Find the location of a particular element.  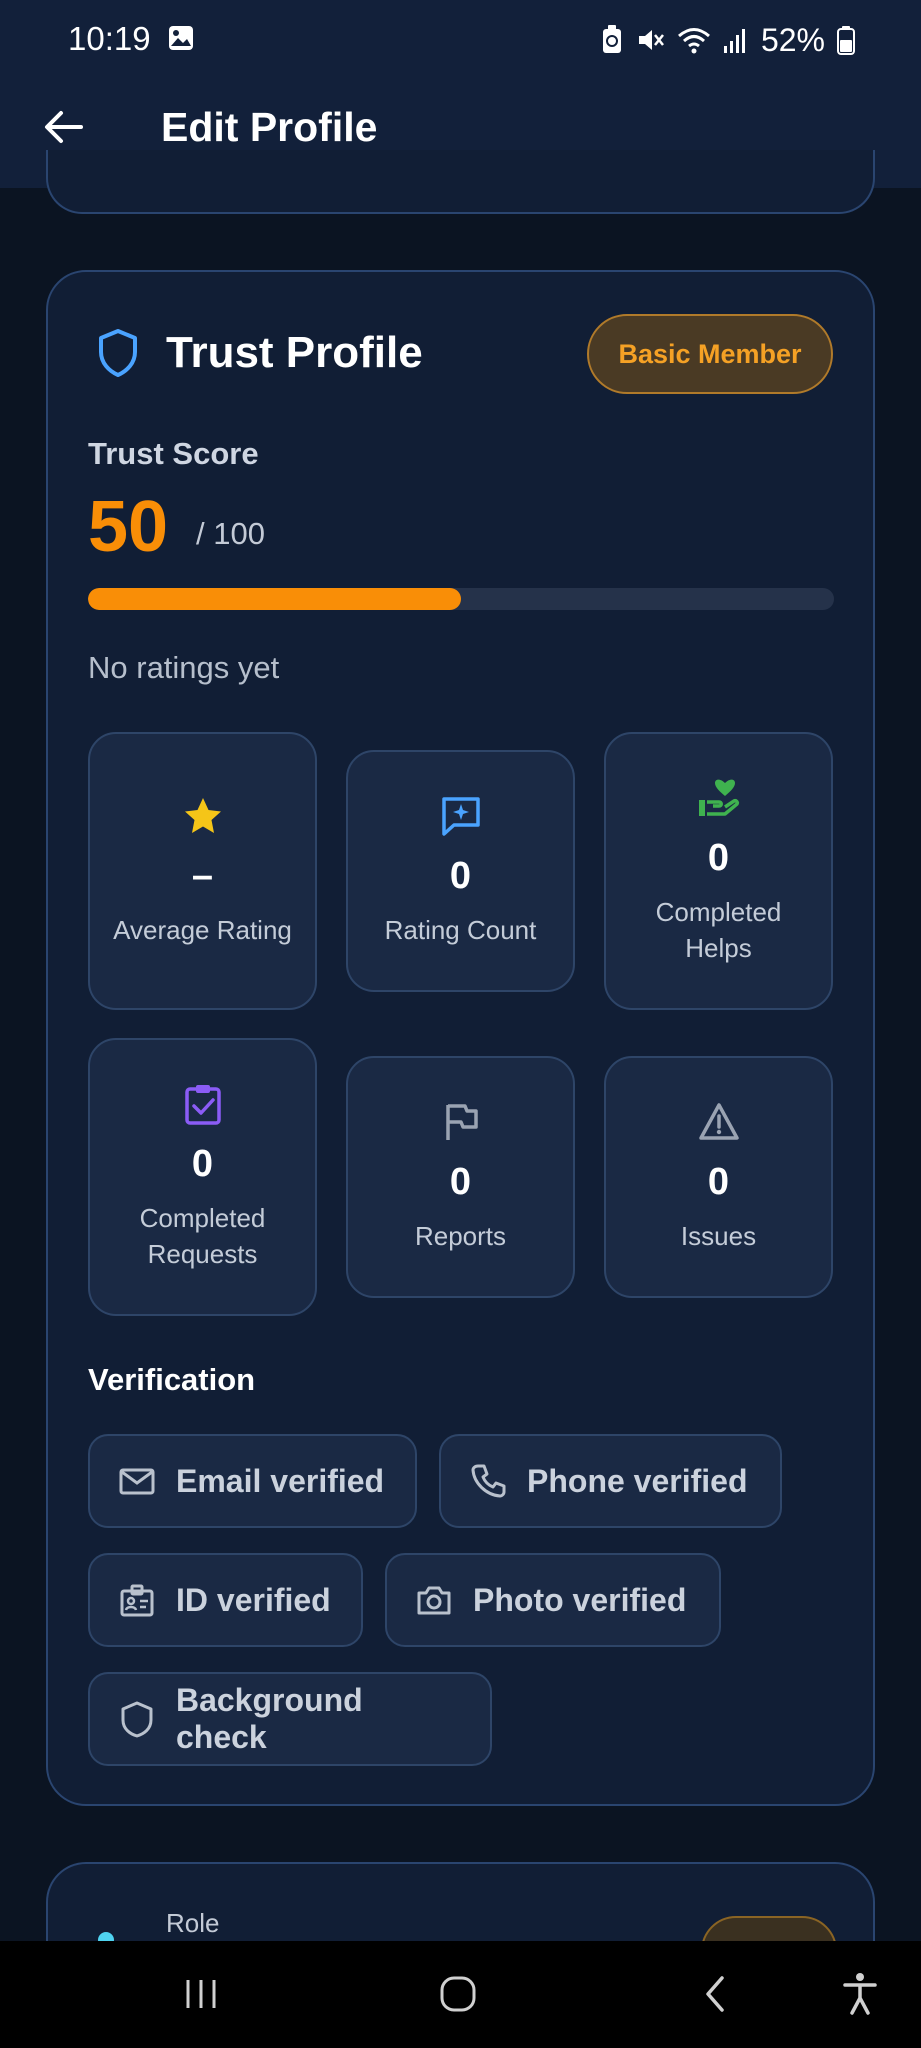

ratings-note: No ratings yet is located at coordinates (184, 667).